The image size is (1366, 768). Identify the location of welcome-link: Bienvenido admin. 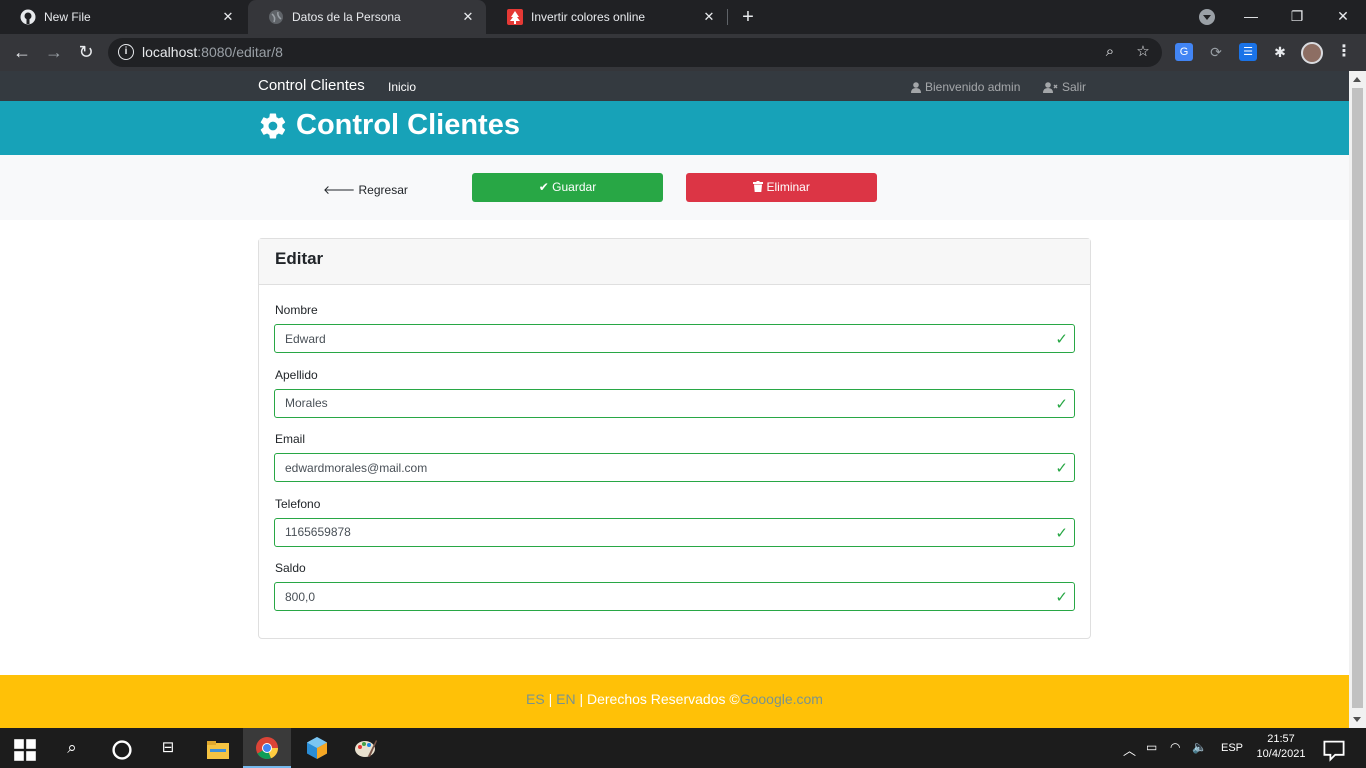
(965, 87).